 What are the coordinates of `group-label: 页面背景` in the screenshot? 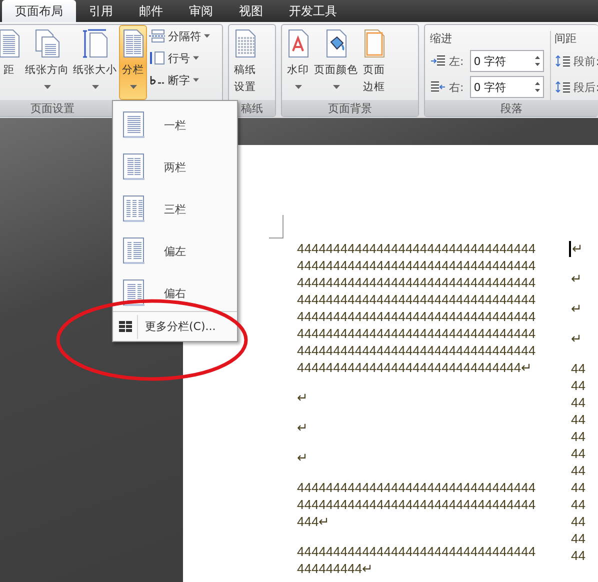 It's located at (350, 108).